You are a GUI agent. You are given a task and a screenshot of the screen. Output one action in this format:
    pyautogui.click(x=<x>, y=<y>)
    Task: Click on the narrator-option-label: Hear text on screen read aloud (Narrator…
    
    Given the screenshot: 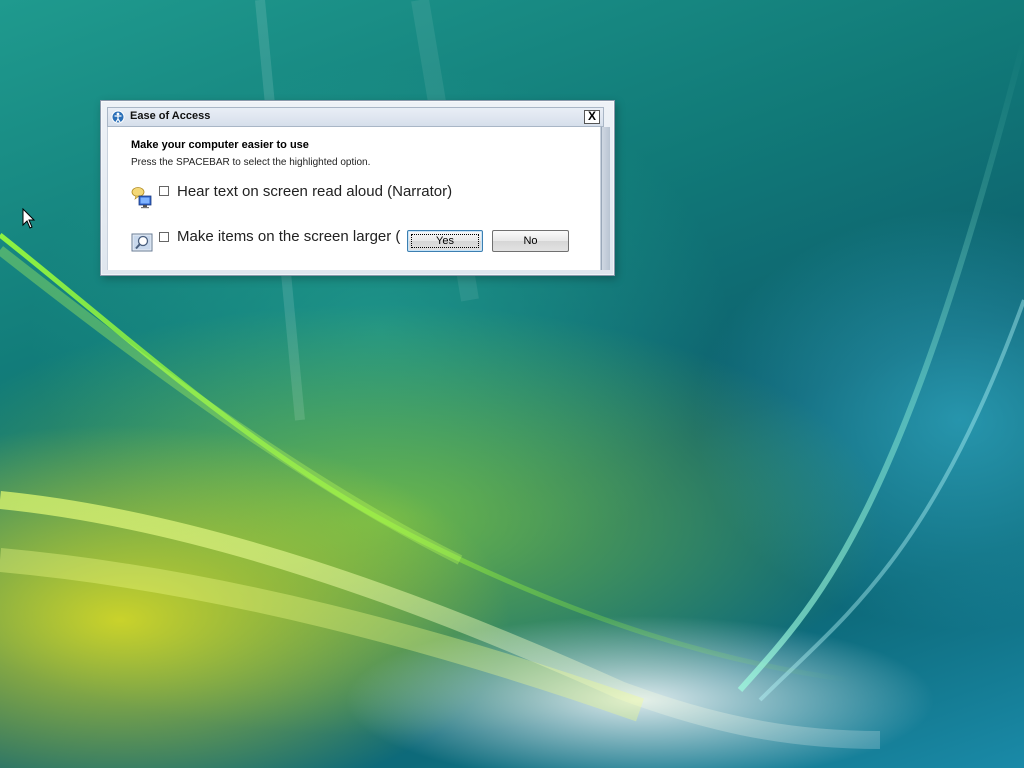 What is the action you would take?
    pyautogui.click(x=314, y=191)
    